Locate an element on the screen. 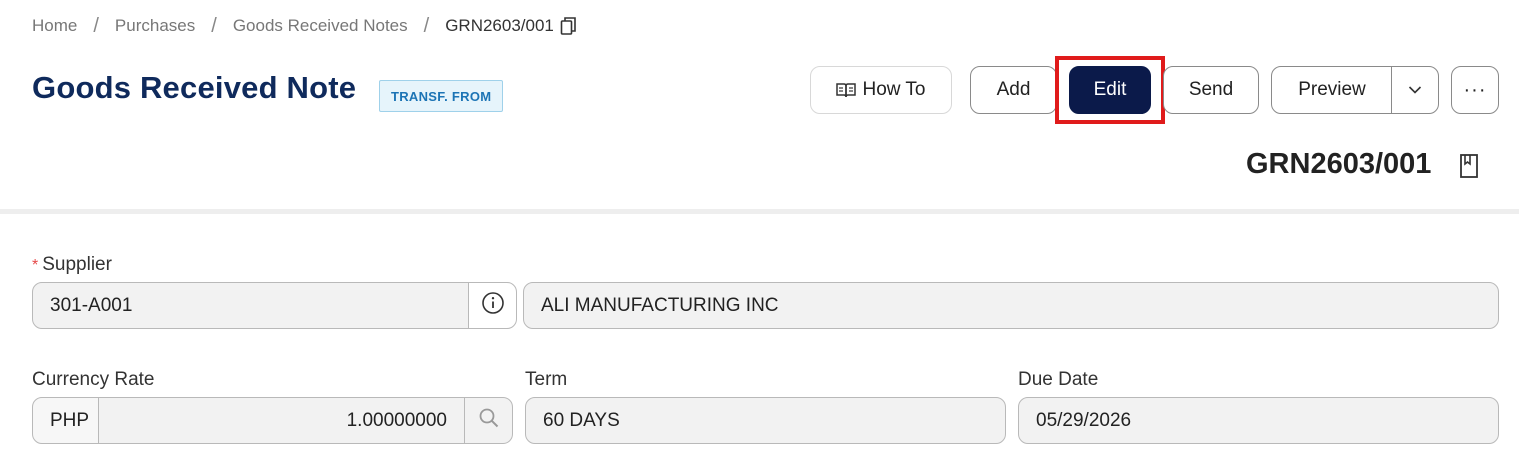 Image resolution: width=1519 pixels, height=473 pixels. due-date-label: Due Date is located at coordinates (1058, 379).